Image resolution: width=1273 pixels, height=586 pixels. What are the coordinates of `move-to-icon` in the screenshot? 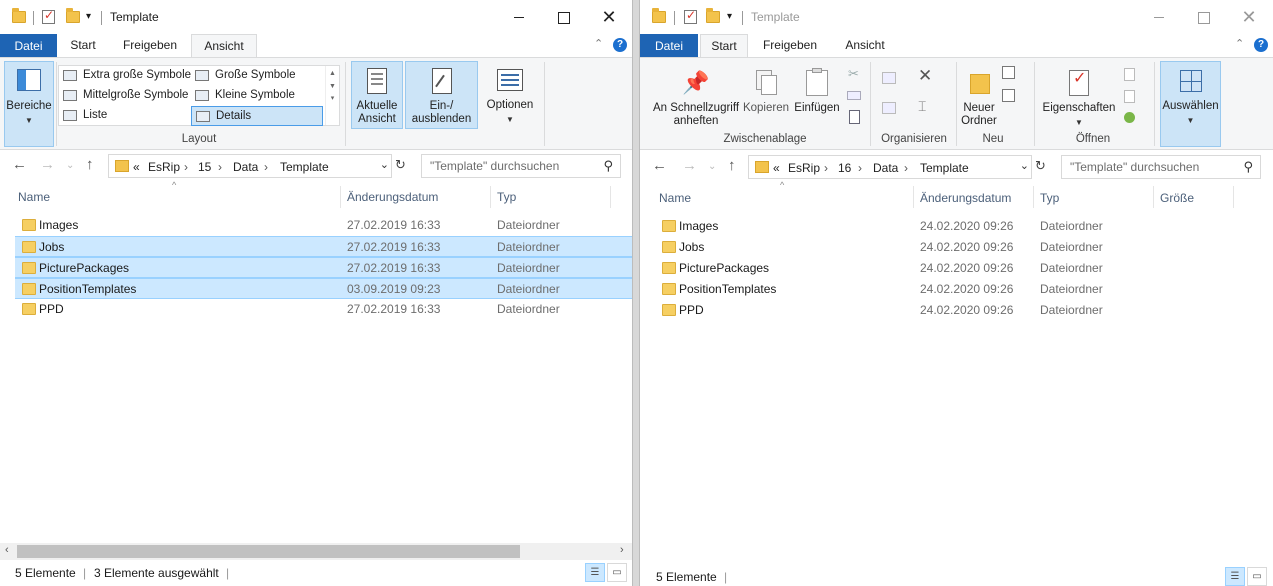 It's located at (889, 78).